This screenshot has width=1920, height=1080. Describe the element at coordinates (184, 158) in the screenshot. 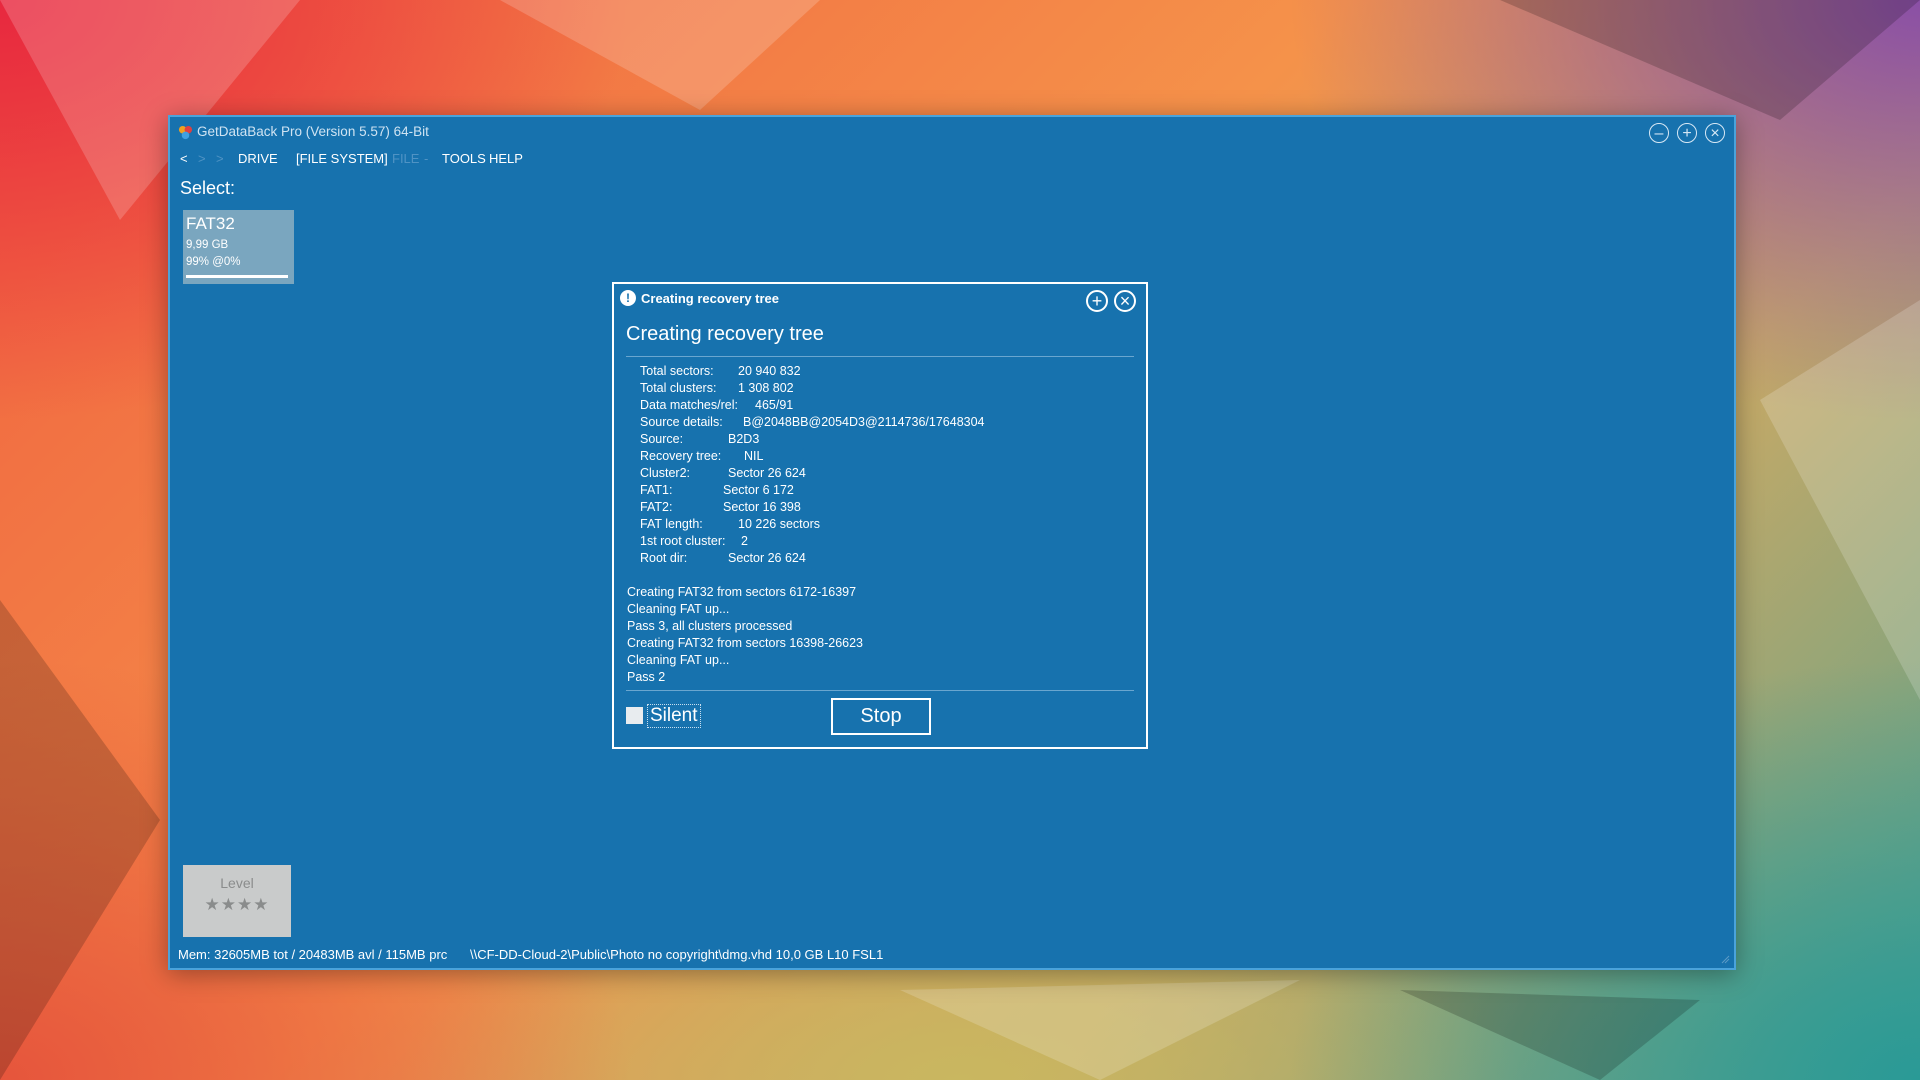

I see `back-button: <` at that location.